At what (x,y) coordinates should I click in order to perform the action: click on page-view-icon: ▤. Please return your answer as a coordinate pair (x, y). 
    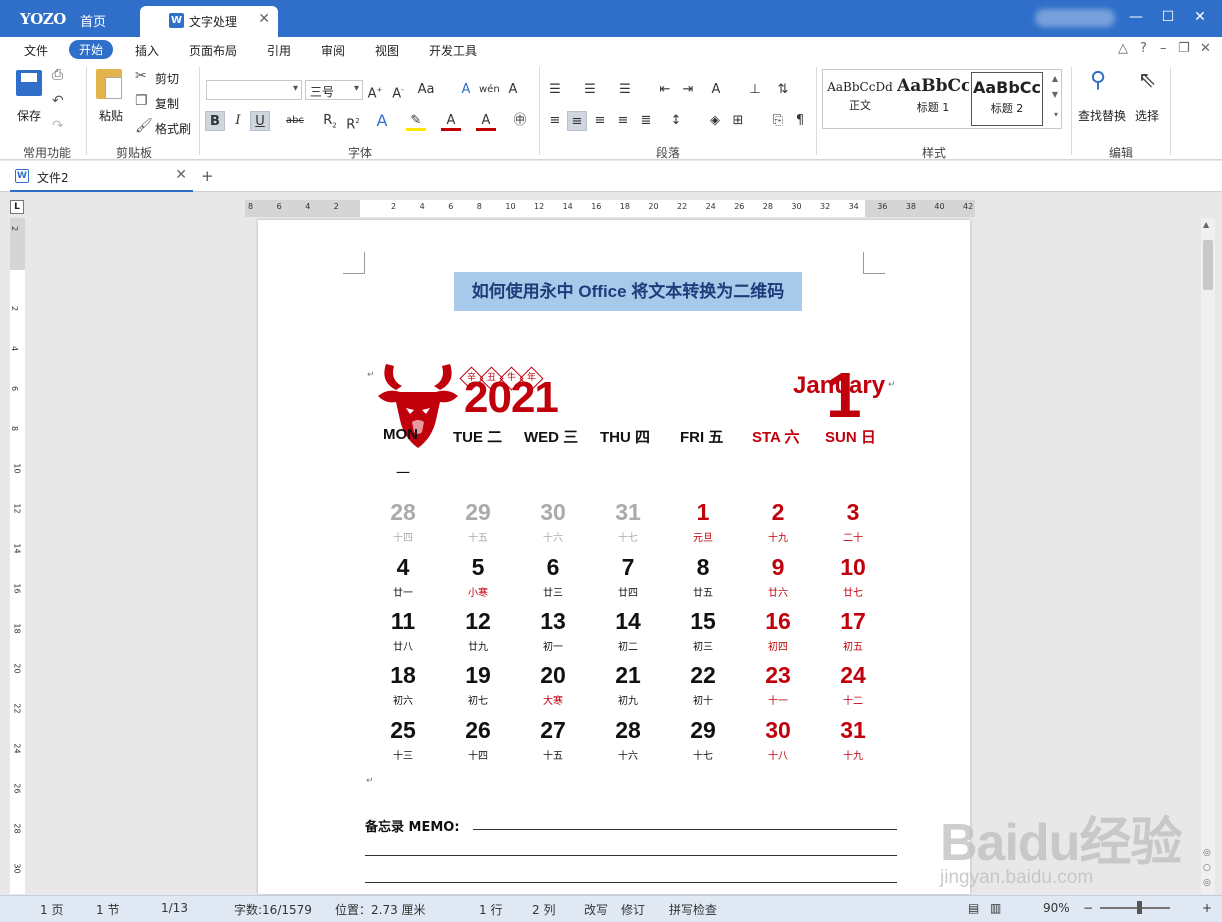
    Looking at the image, I should click on (973, 908).